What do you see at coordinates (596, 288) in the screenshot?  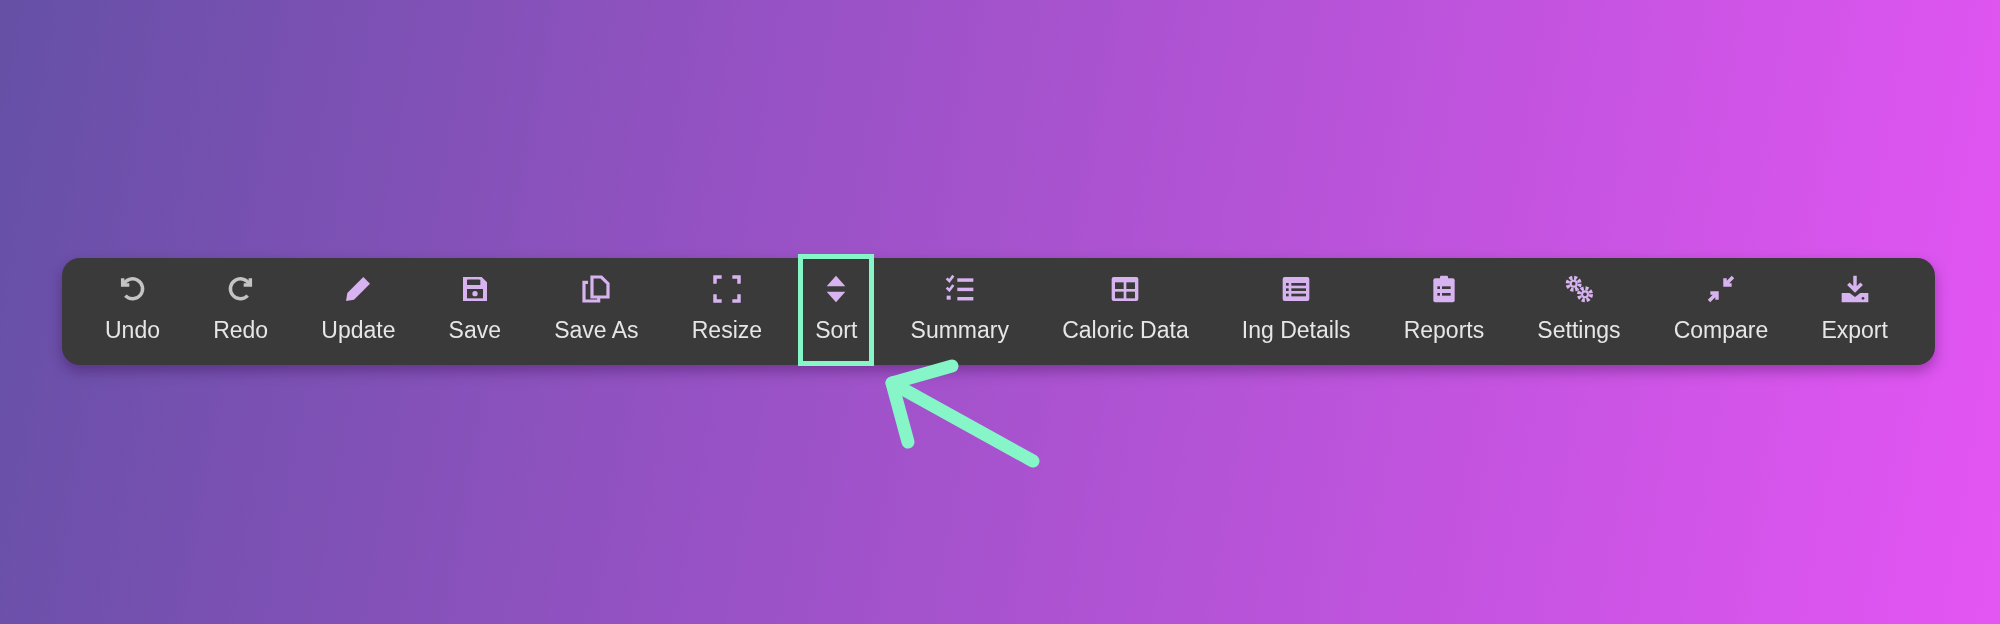 I see `copy-icon` at bounding box center [596, 288].